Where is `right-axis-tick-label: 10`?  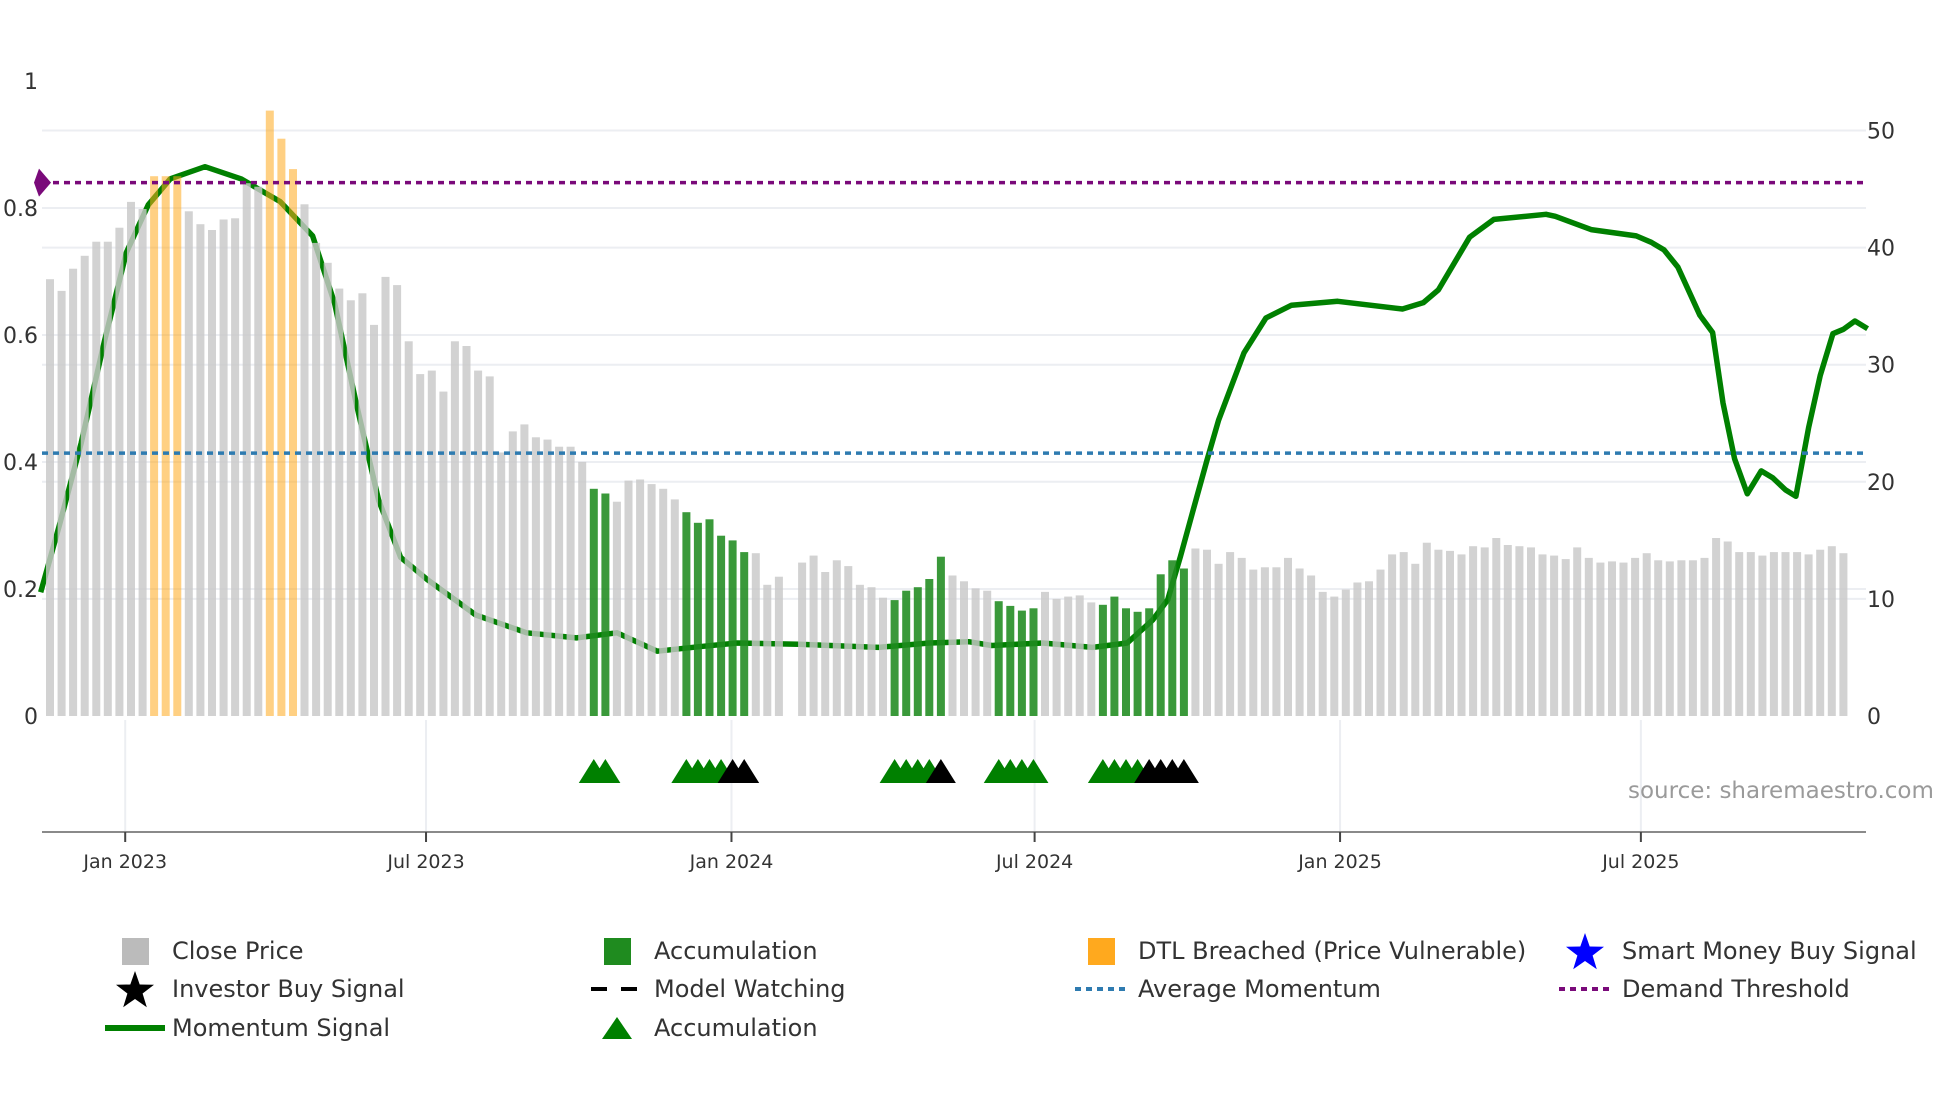
right-axis-tick-label: 10 is located at coordinates (1881, 600).